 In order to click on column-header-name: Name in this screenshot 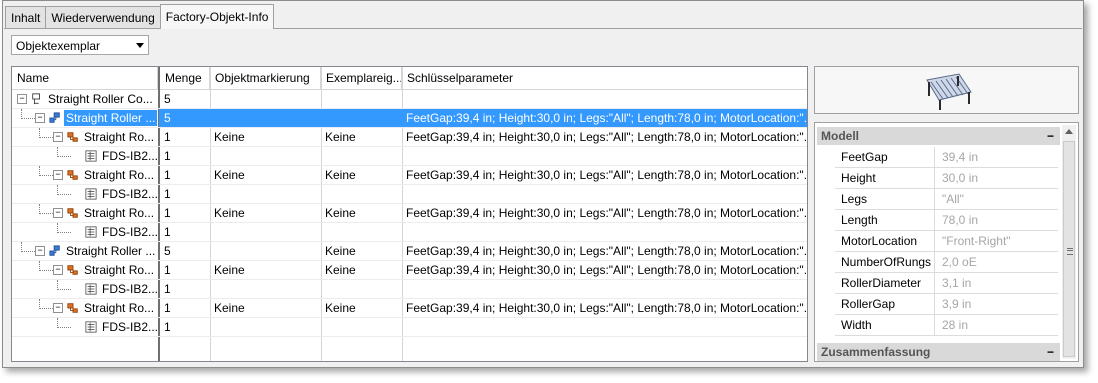, I will do `click(85, 78)`.